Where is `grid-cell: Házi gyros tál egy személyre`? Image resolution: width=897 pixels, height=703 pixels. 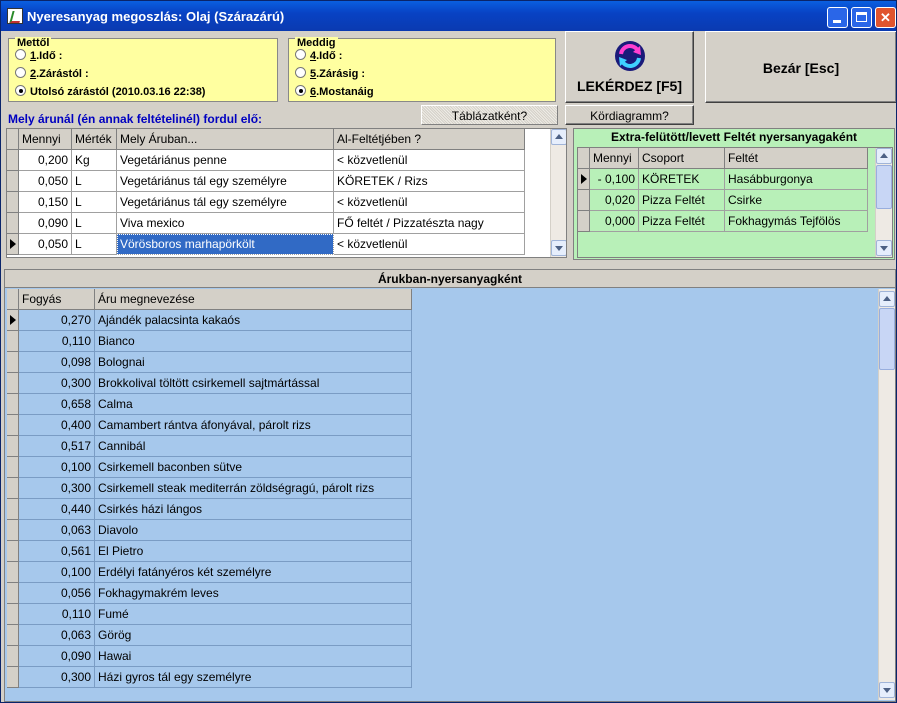 grid-cell: Házi gyros tál egy személyre is located at coordinates (253, 677).